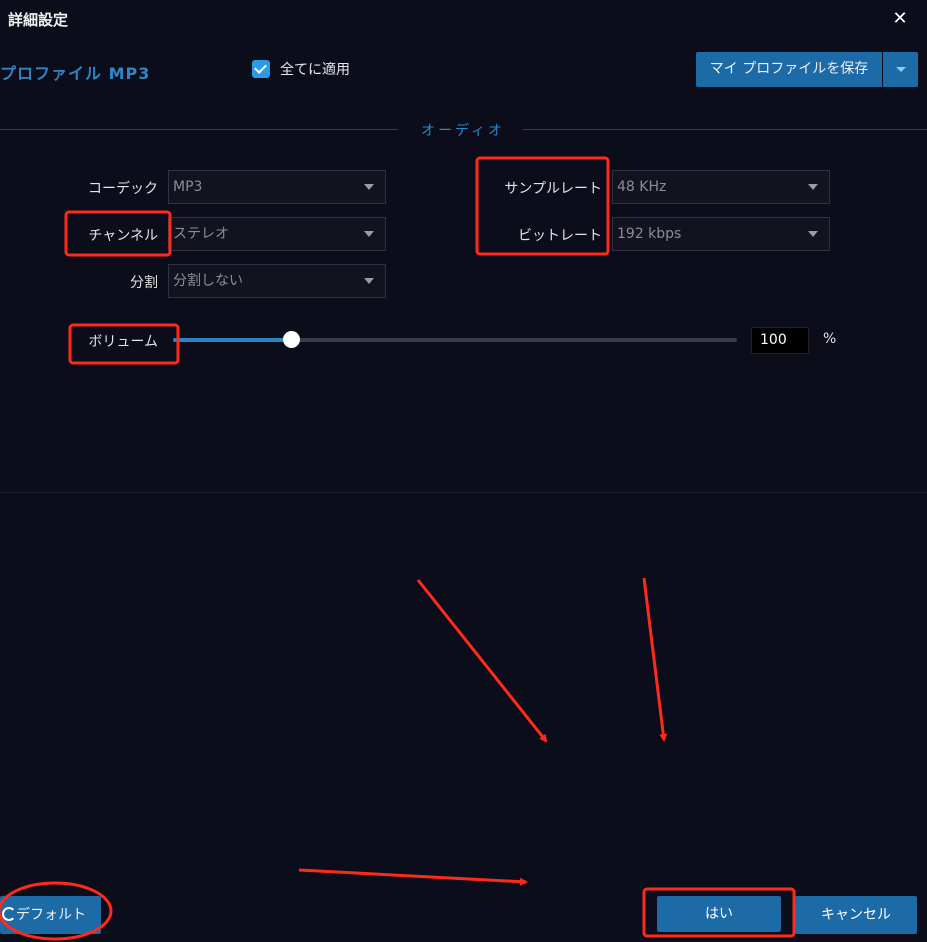 This screenshot has height=942, width=927. What do you see at coordinates (721, 187) in the screenshot?
I see `sample-rate-select: 48 KHz` at bounding box center [721, 187].